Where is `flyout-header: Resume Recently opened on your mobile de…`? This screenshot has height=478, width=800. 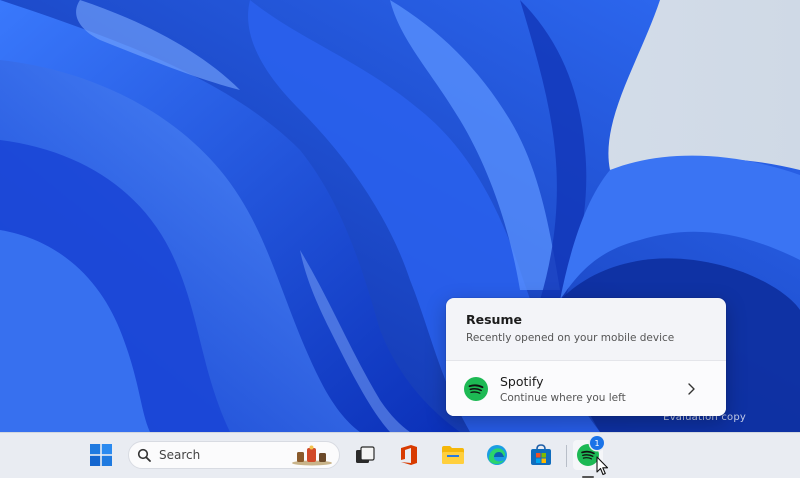 flyout-header: Resume Recently opened on your mobile de… is located at coordinates (586, 329).